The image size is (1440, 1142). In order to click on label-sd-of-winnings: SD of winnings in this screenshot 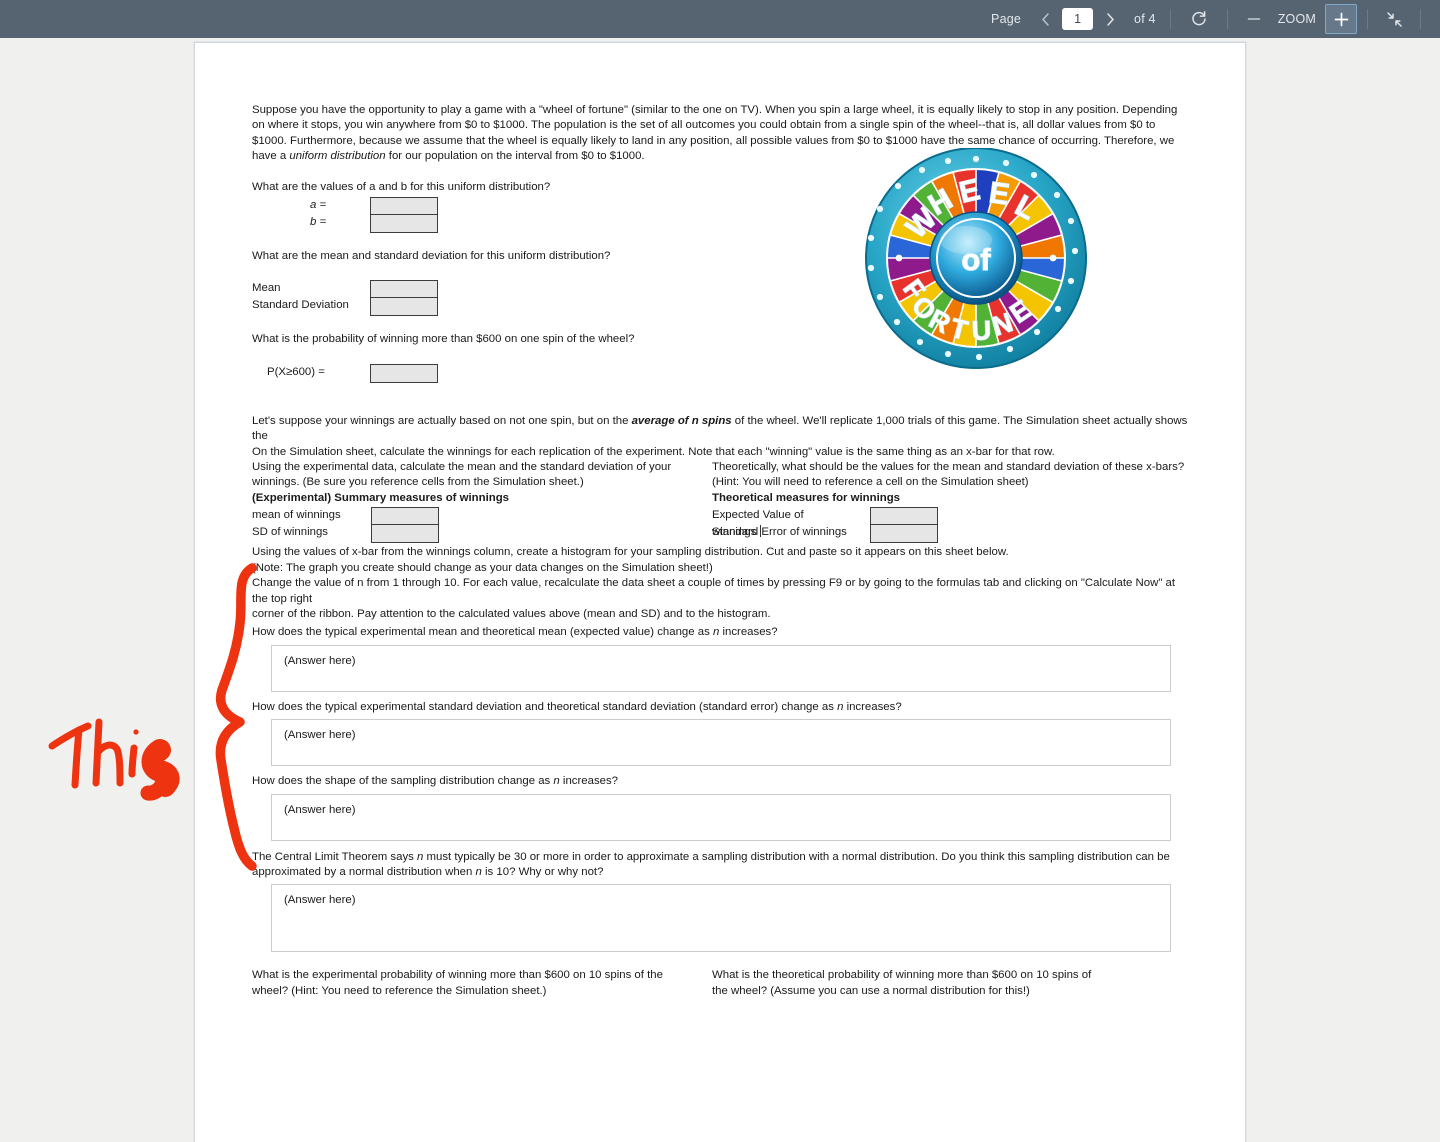, I will do `click(290, 532)`.